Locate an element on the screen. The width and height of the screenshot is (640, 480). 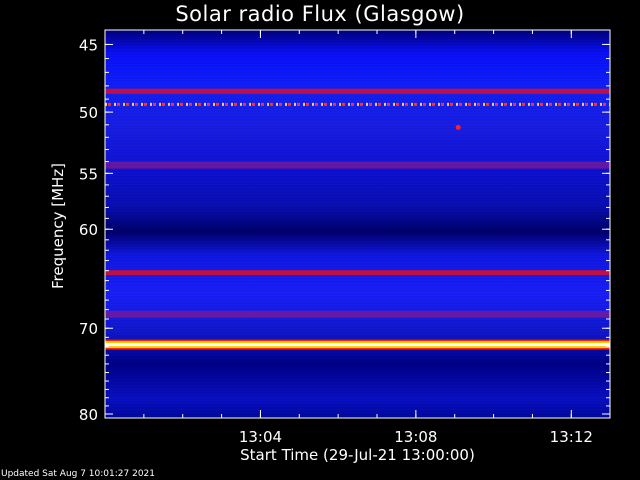
y-tick-label: 70 is located at coordinates (88, 329).